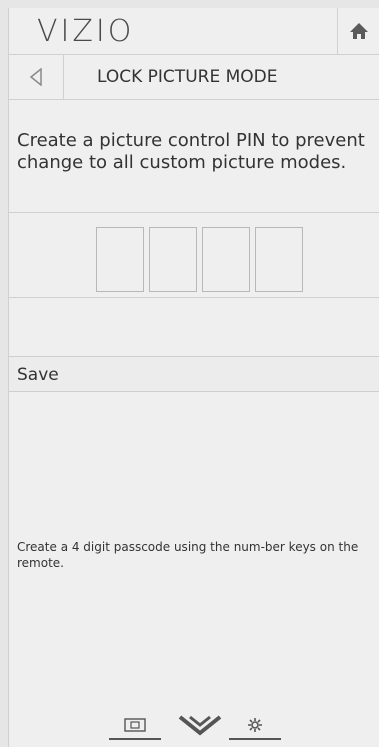  What do you see at coordinates (38, 375) in the screenshot?
I see `save-label: Save` at bounding box center [38, 375].